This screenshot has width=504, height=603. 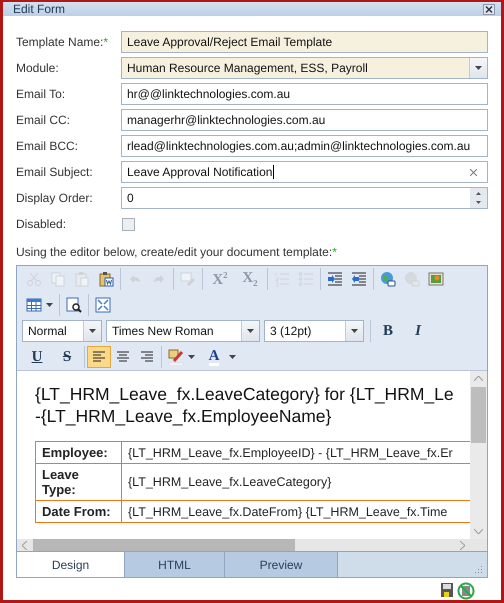 What do you see at coordinates (60, 42) in the screenshot?
I see `field-label: Template Name:` at bounding box center [60, 42].